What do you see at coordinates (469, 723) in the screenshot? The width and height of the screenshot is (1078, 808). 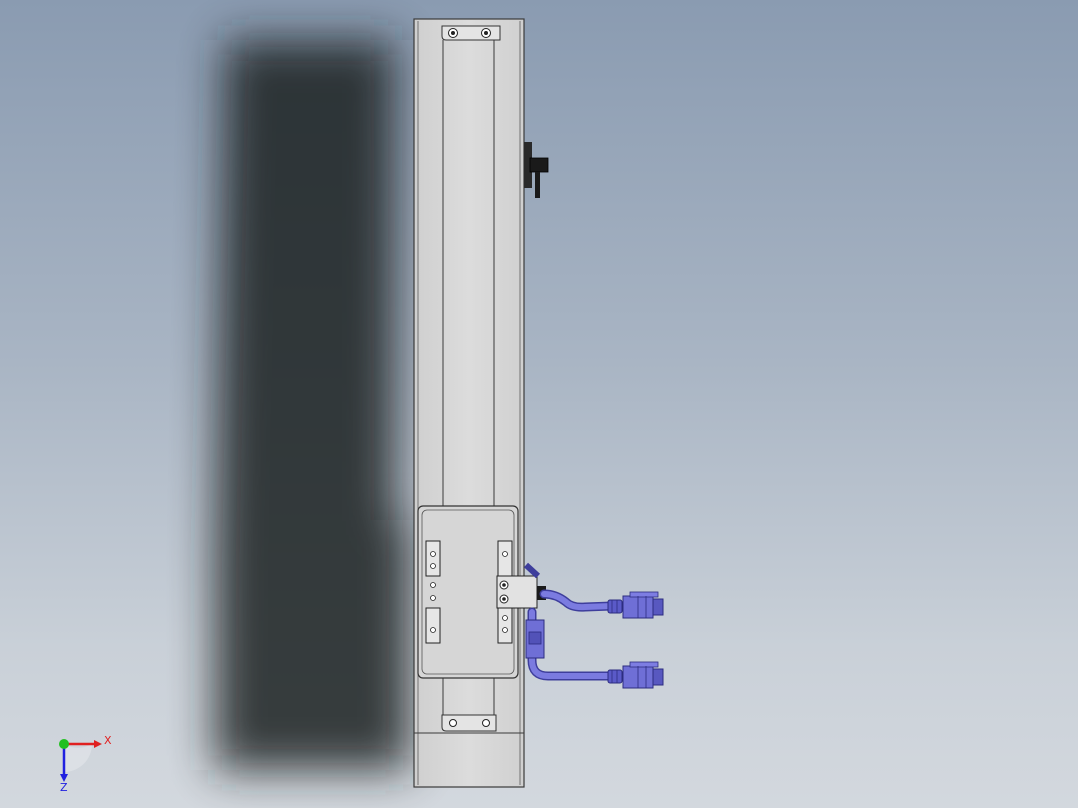 I see `bottom-end-plate` at bounding box center [469, 723].